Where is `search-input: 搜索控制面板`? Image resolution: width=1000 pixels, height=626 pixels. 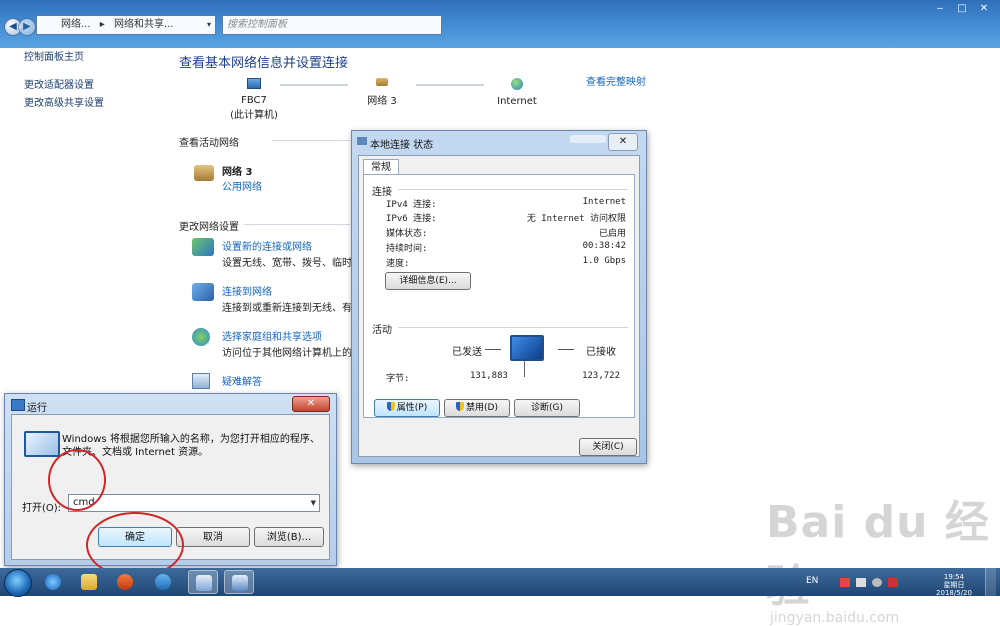
search-input: 搜索控制面板 is located at coordinates (332, 25).